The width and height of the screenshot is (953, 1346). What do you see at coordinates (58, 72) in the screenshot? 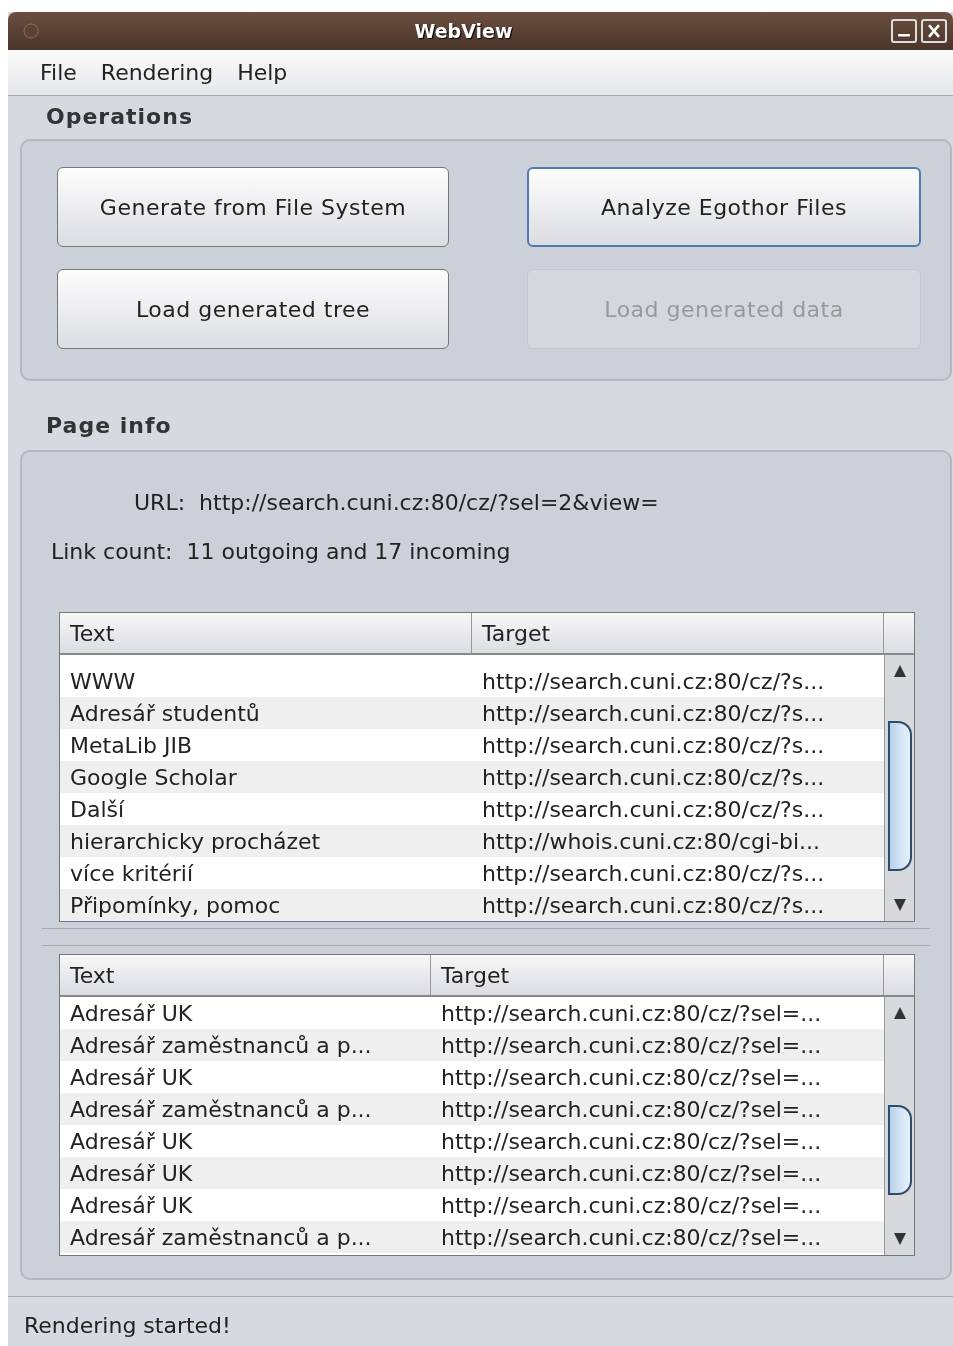
I see `menu-item: File` at bounding box center [58, 72].